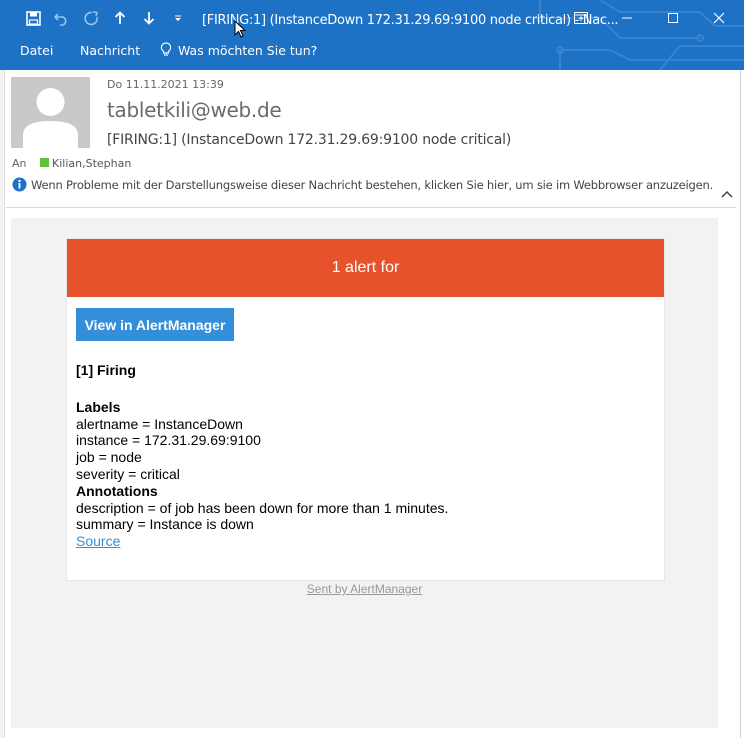 The width and height of the screenshot is (744, 738). What do you see at coordinates (19, 163) in the screenshot?
I see `to-label: An` at bounding box center [19, 163].